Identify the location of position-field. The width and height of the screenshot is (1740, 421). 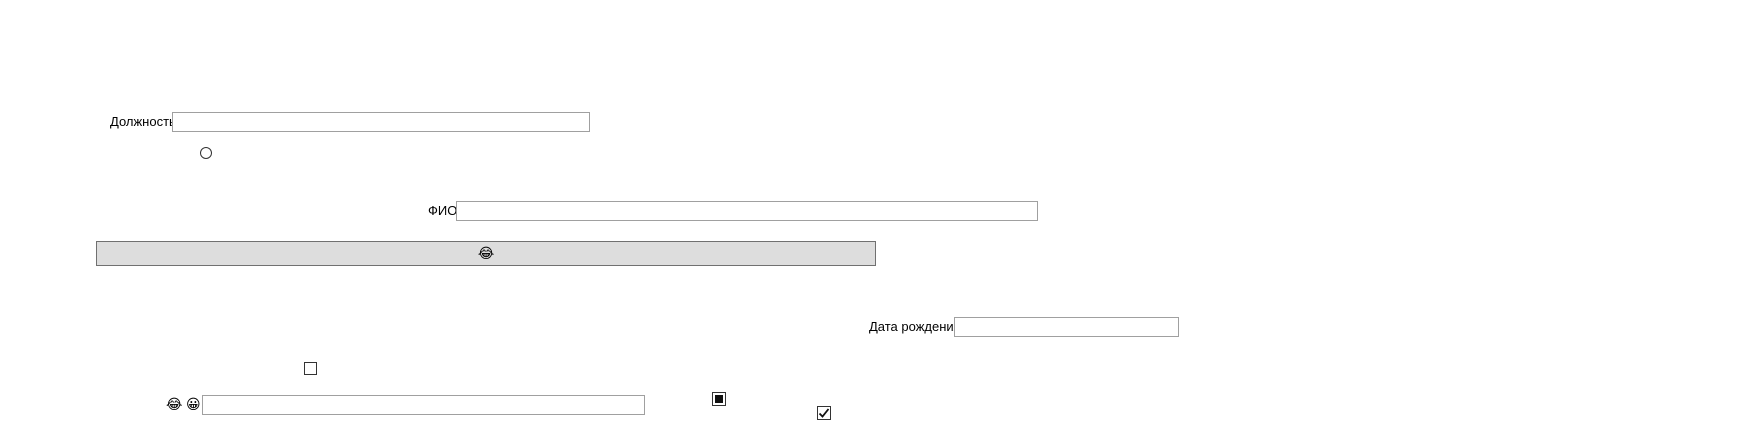
(381, 122).